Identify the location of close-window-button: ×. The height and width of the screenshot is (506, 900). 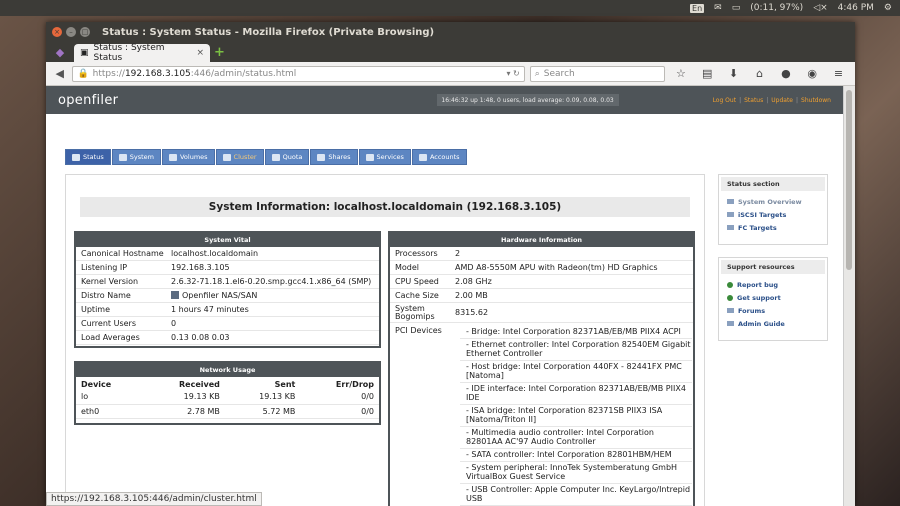
(57, 32).